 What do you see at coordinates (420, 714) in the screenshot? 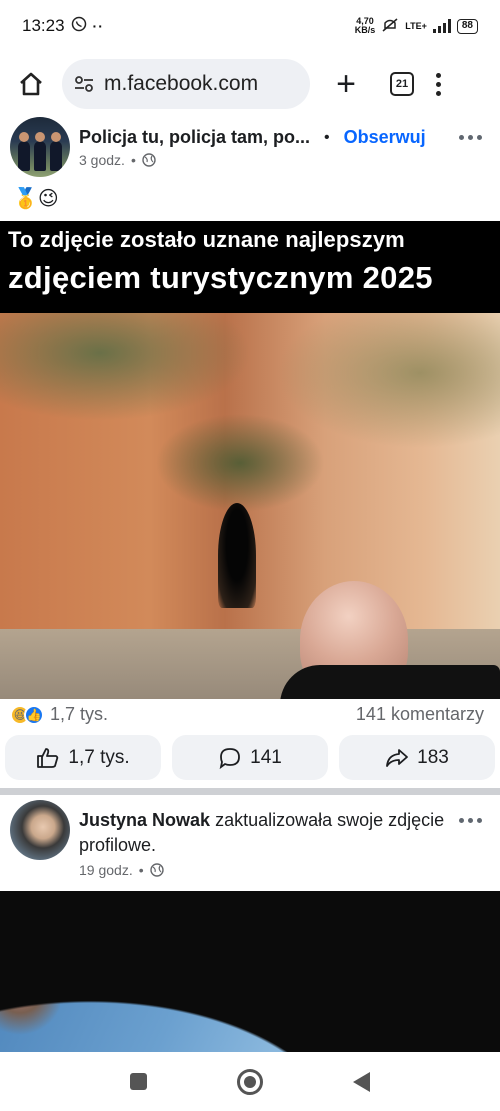
I see `comments-count: 141 komentarzy` at bounding box center [420, 714].